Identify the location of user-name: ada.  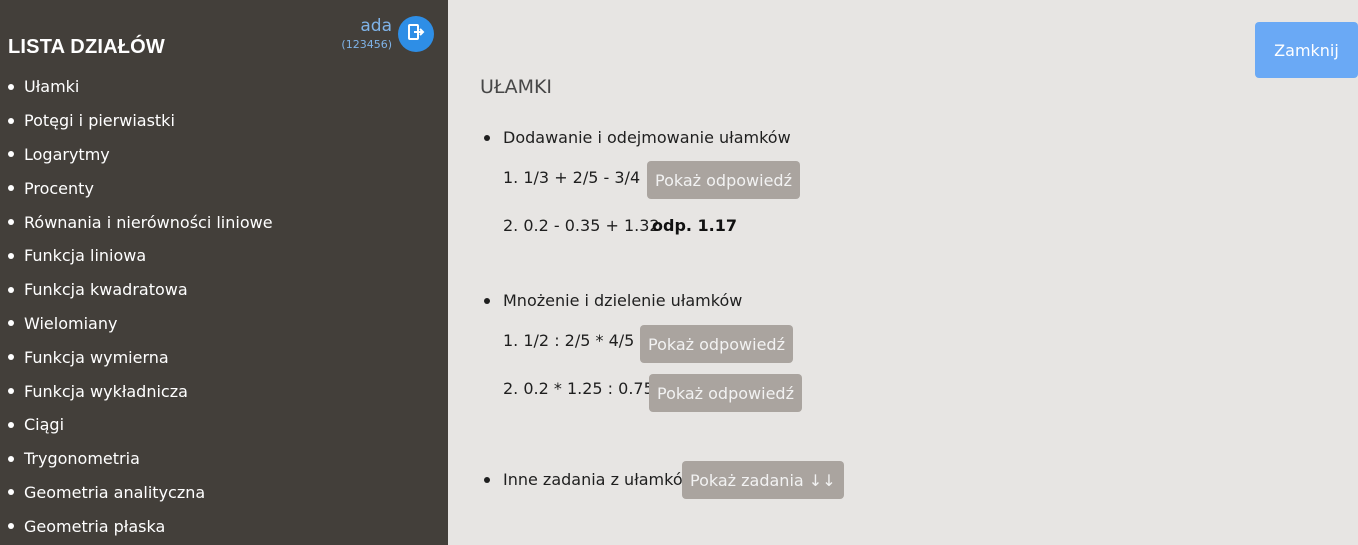
(366, 26).